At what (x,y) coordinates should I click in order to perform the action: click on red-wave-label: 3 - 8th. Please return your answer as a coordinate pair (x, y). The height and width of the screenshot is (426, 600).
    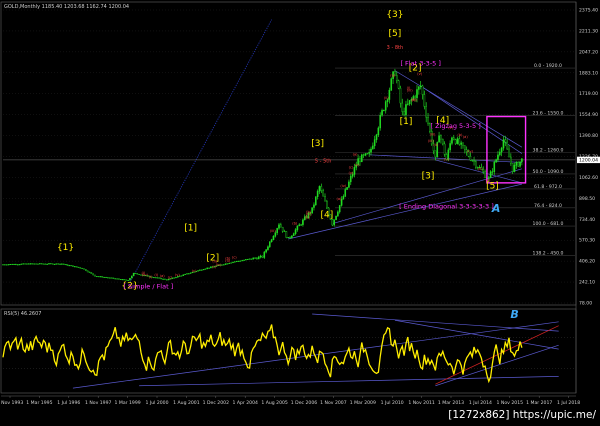
    Looking at the image, I should click on (395, 48).